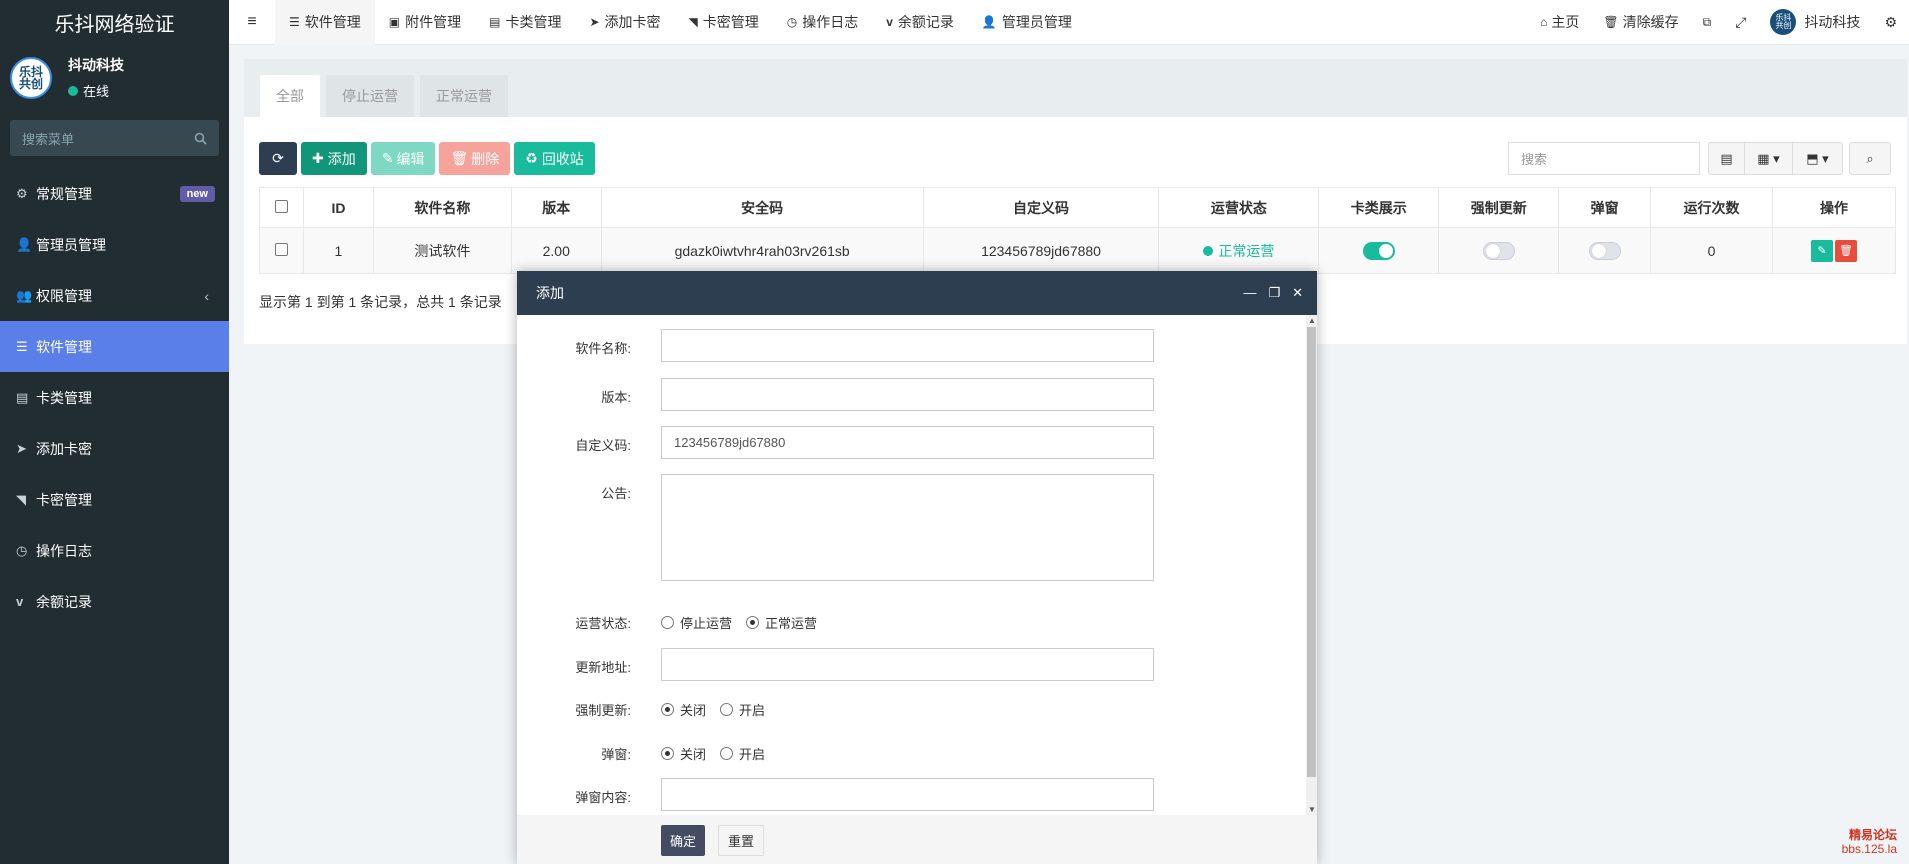 This screenshot has height=864, width=1909. I want to click on home-link: ⌂ 主页, so click(1559, 22).